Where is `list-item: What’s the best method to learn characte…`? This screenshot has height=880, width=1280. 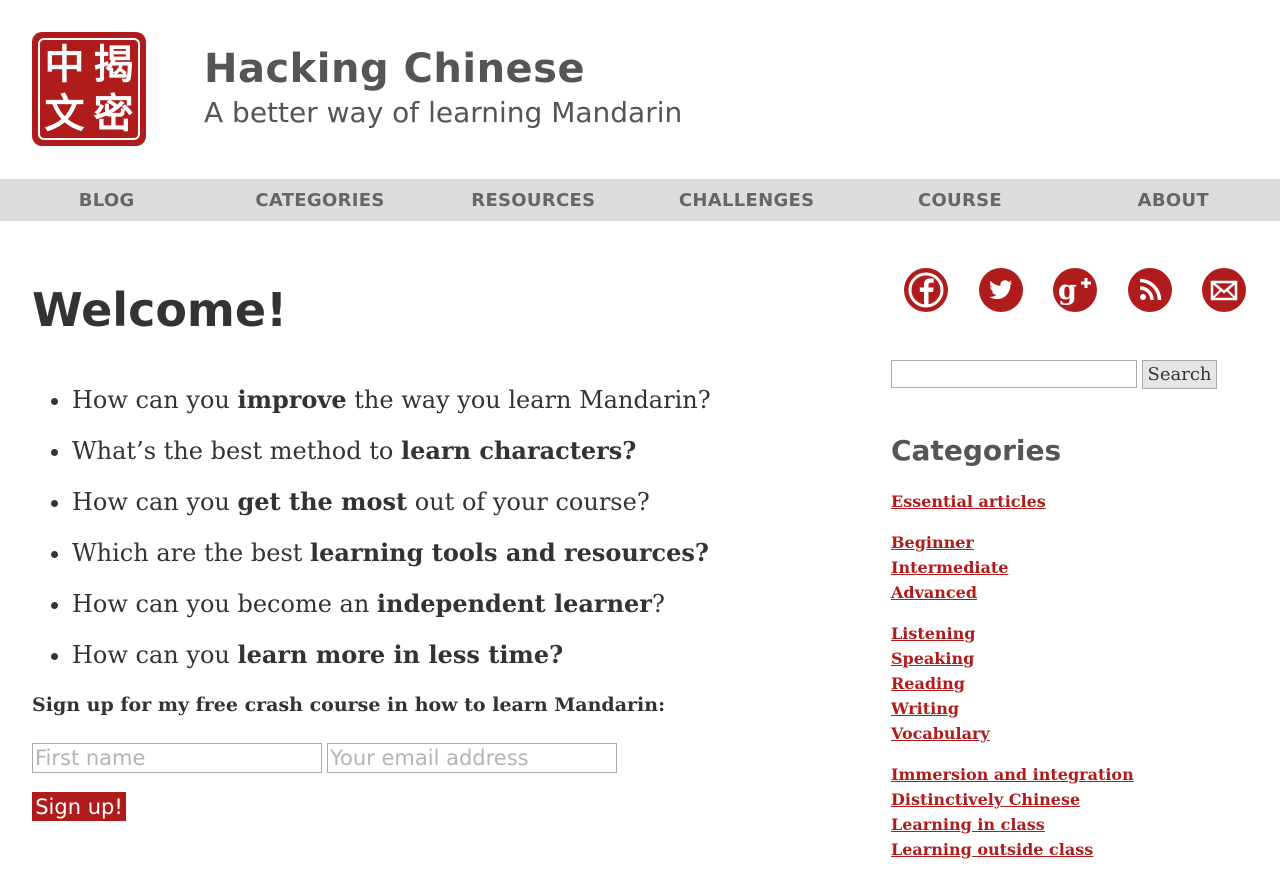
list-item: What’s the best method to learn characte… is located at coordinates (472, 450).